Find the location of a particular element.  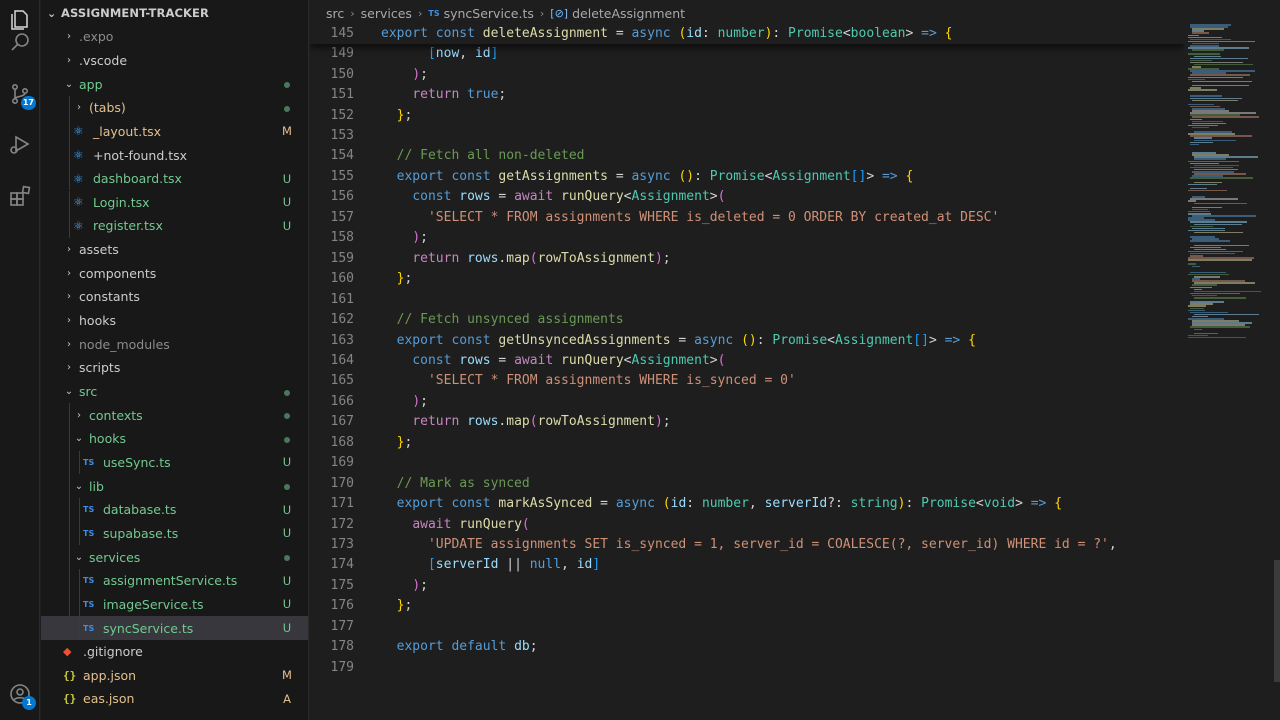

line-number: 153 is located at coordinates (342, 135).